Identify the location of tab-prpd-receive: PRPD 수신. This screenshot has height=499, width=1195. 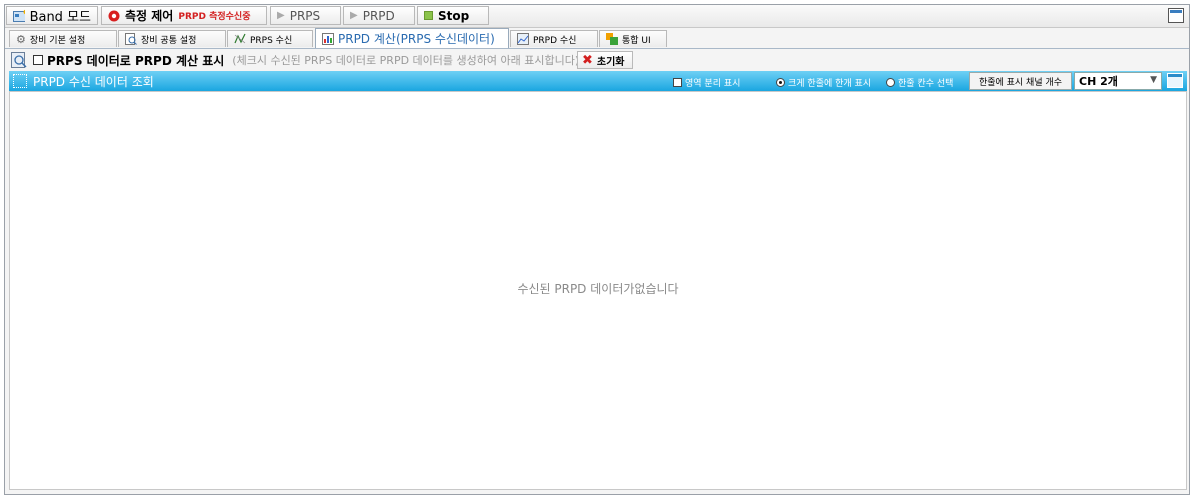
(554, 38).